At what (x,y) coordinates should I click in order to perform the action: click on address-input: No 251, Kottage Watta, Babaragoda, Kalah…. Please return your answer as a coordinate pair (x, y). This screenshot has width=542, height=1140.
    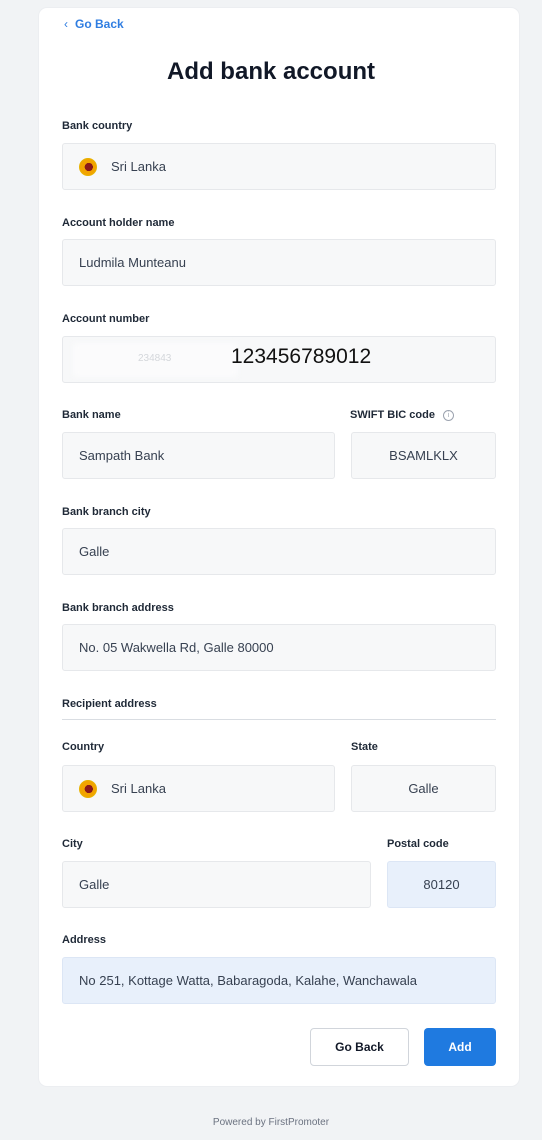
    Looking at the image, I should click on (279, 980).